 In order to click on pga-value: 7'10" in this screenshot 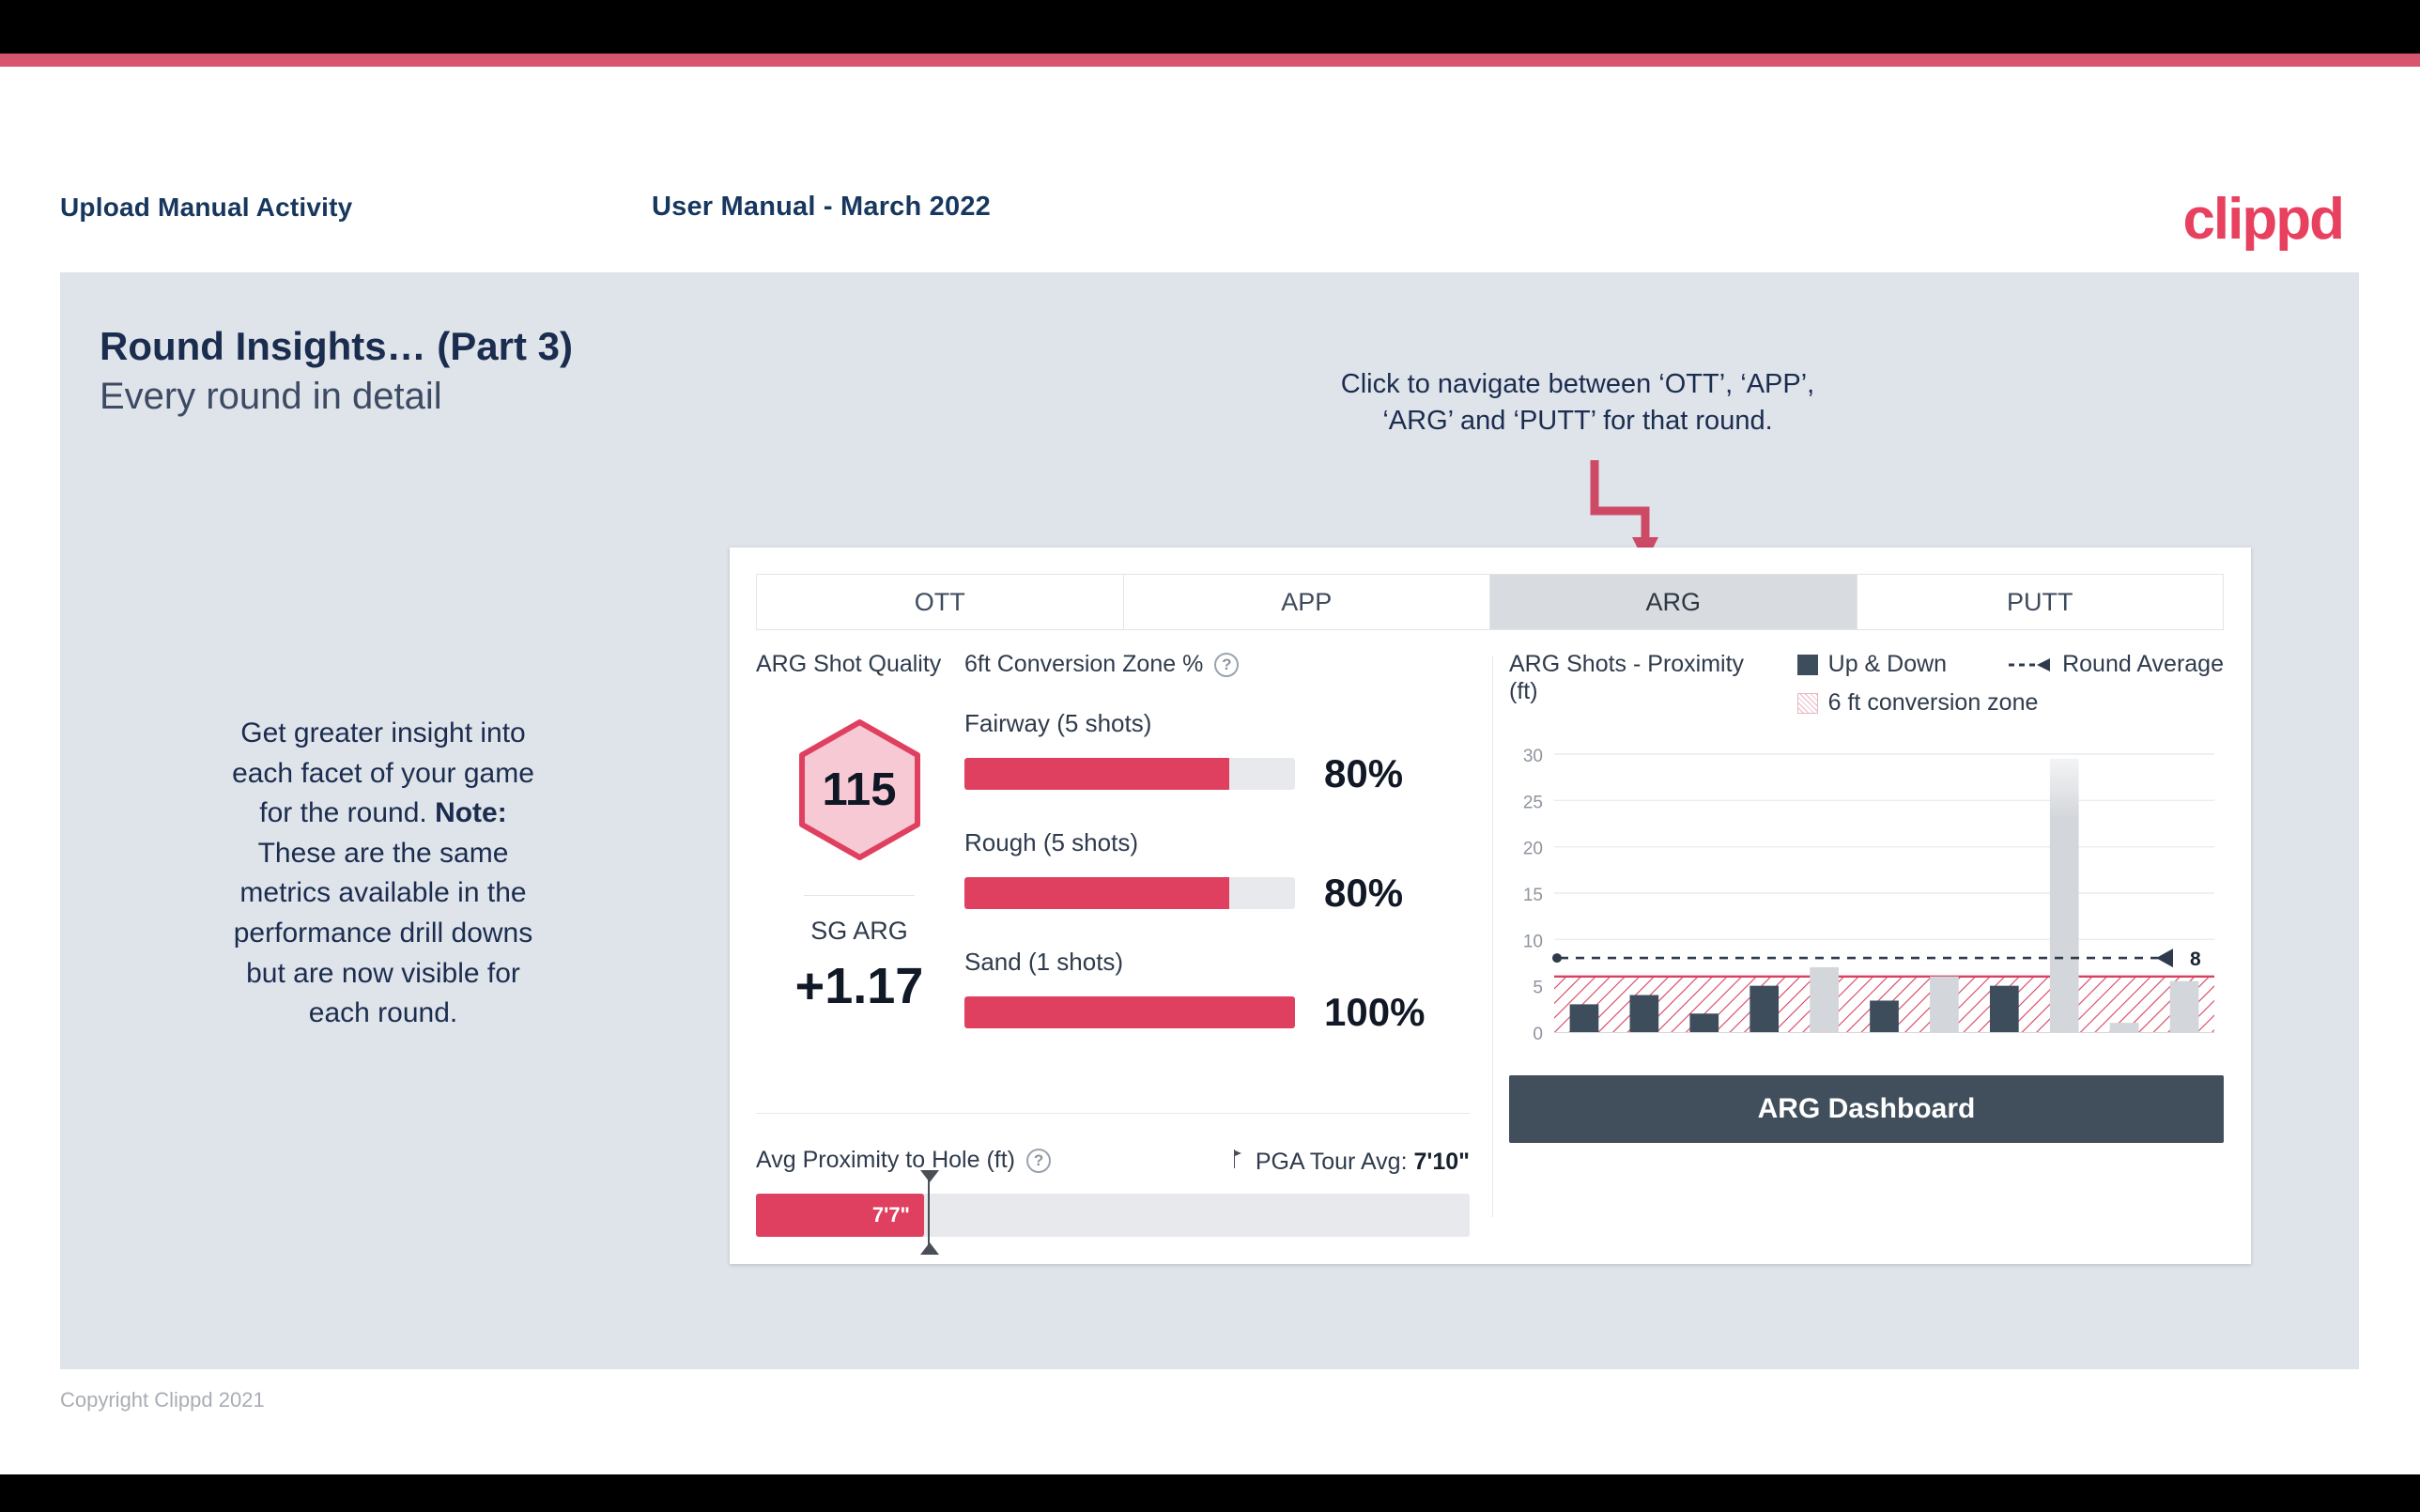, I will do `click(1441, 1162)`.